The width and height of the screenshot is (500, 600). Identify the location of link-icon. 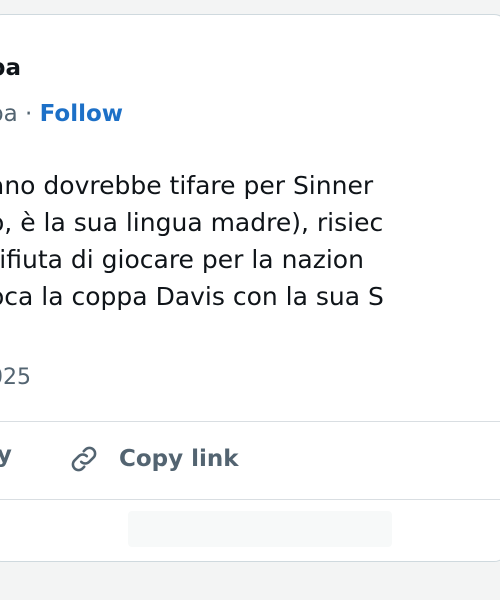
(84, 459).